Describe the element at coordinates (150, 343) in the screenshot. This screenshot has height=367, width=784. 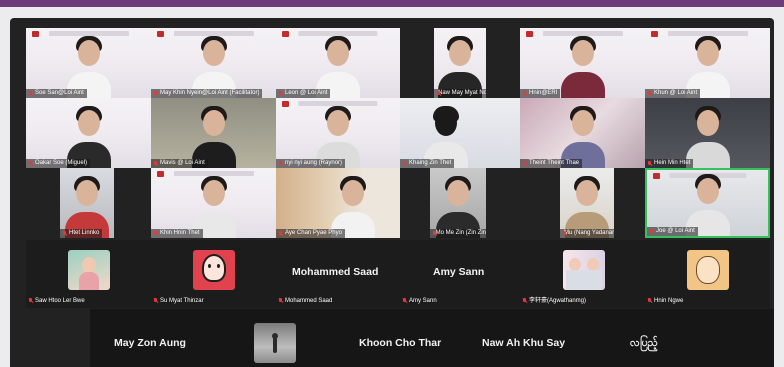
I see `participant-display-name: May Zon Aung` at that location.